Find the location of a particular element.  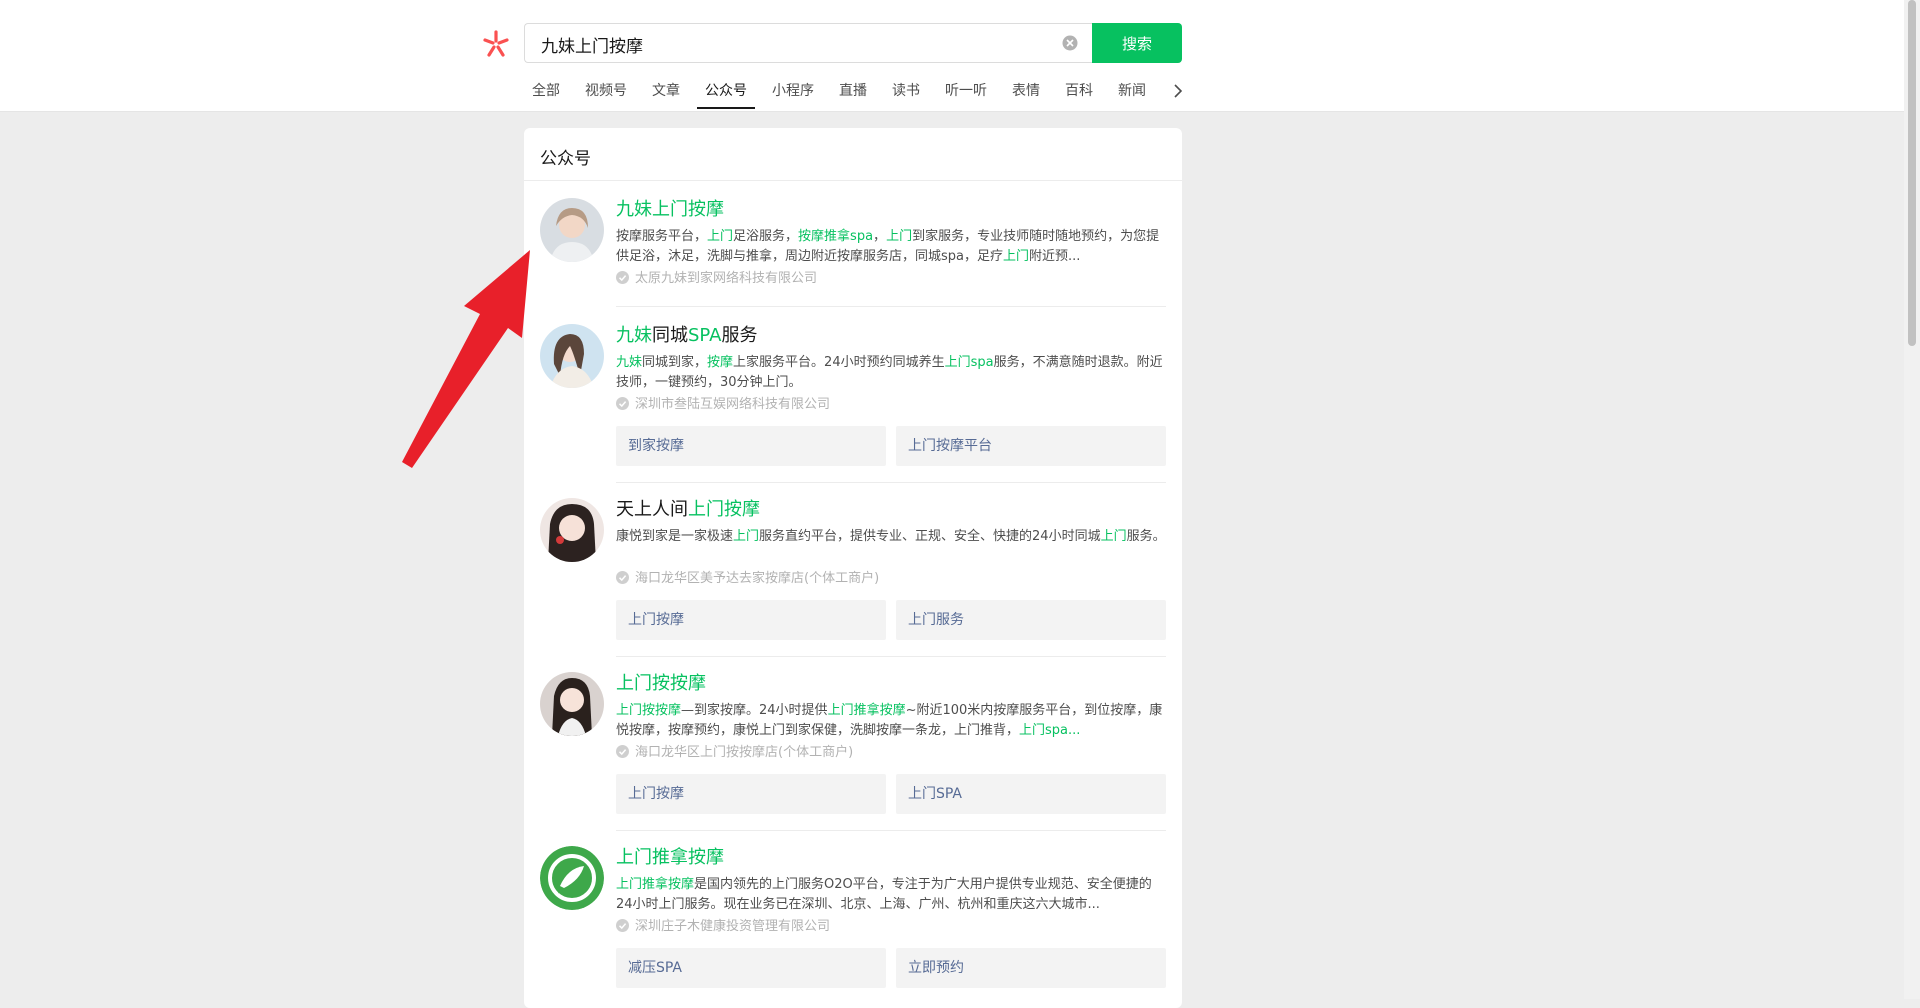

desc-highlight: 按摩 is located at coordinates (720, 362).